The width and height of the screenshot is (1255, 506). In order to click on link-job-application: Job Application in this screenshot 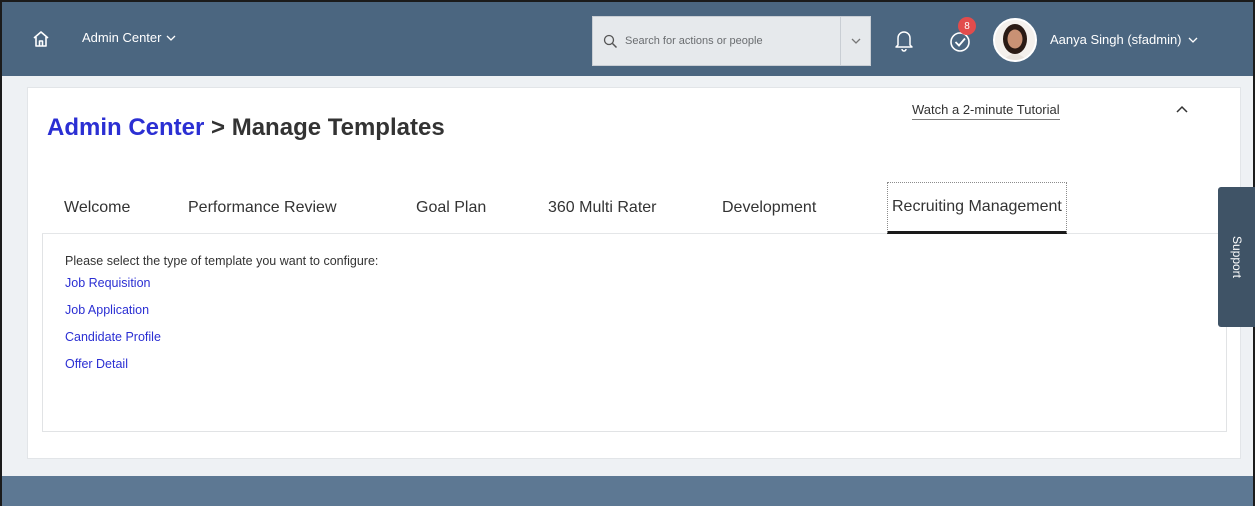, I will do `click(645, 310)`.